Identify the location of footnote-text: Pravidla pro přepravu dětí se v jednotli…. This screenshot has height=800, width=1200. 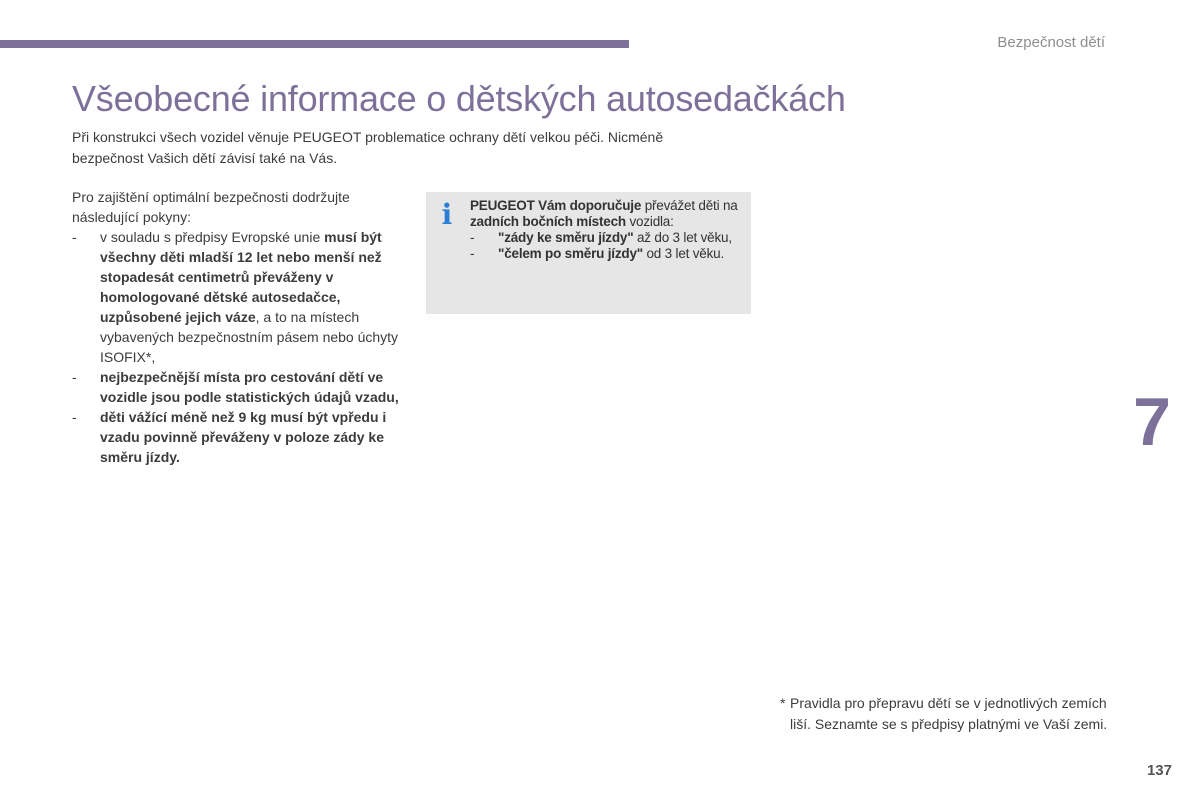
(949, 713).